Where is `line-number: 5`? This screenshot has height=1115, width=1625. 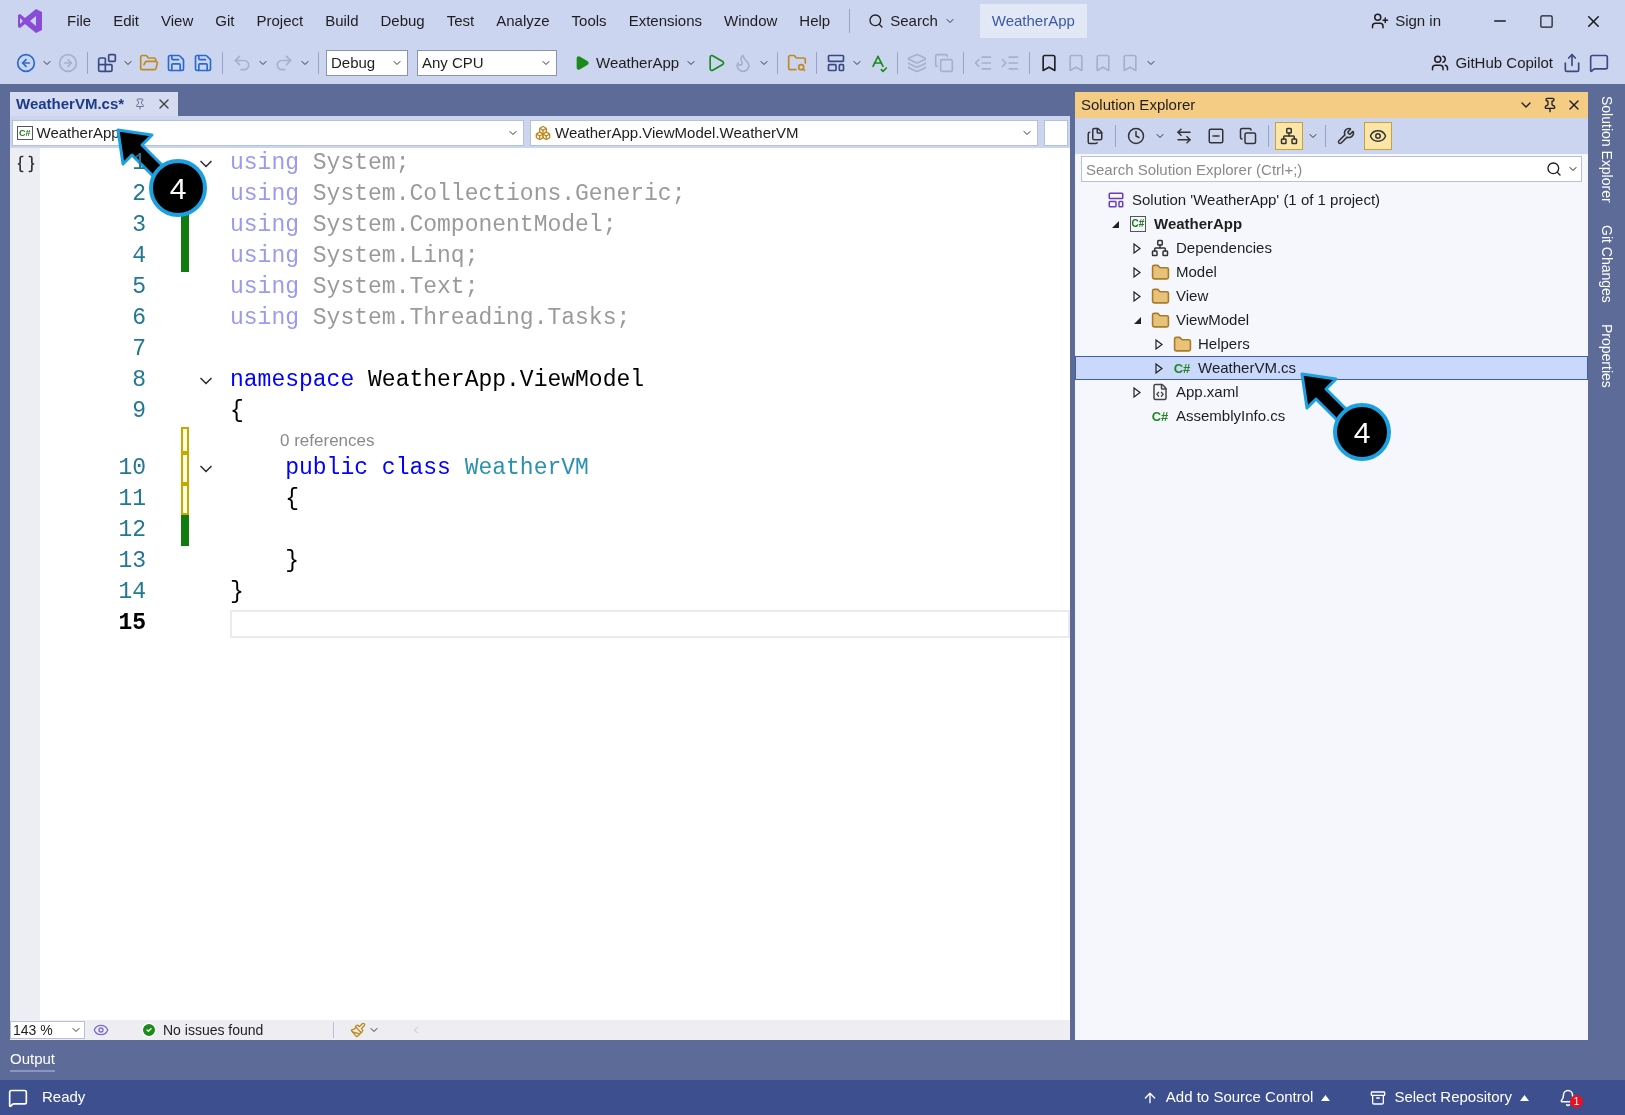
line-number: 5 is located at coordinates (138, 288).